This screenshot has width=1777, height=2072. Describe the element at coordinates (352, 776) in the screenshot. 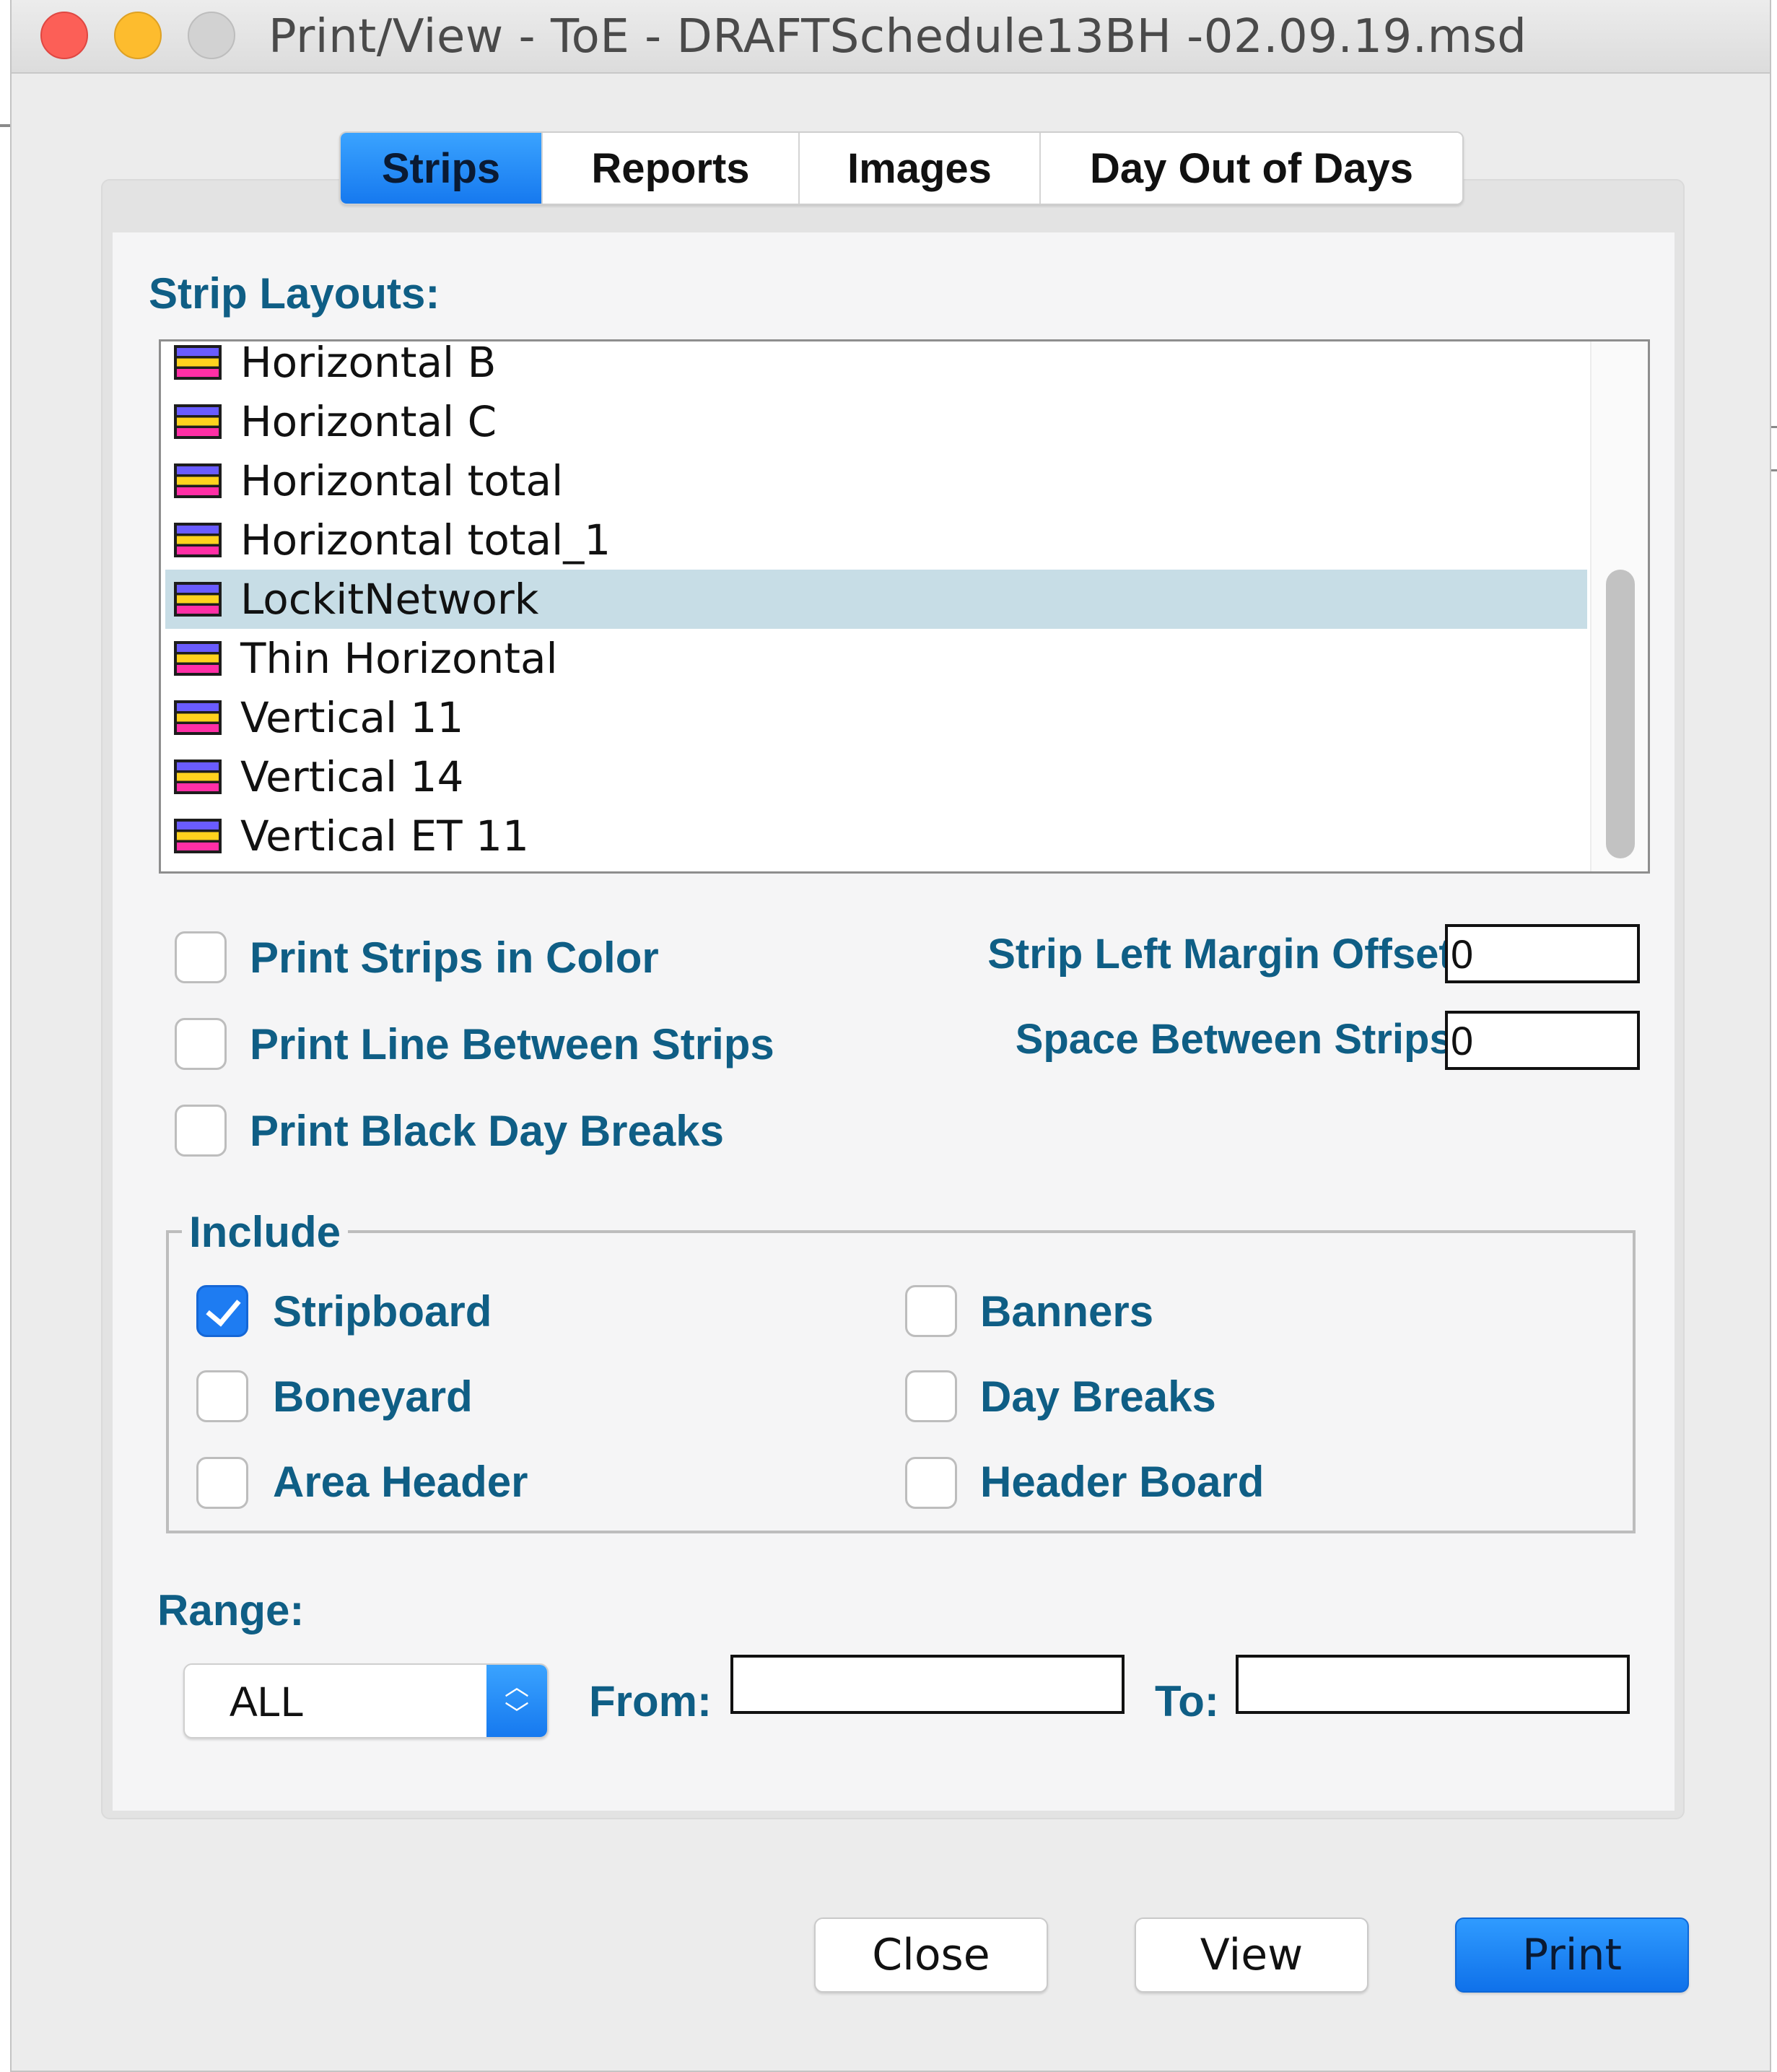

I see `list-item-label: Vertical 14` at that location.